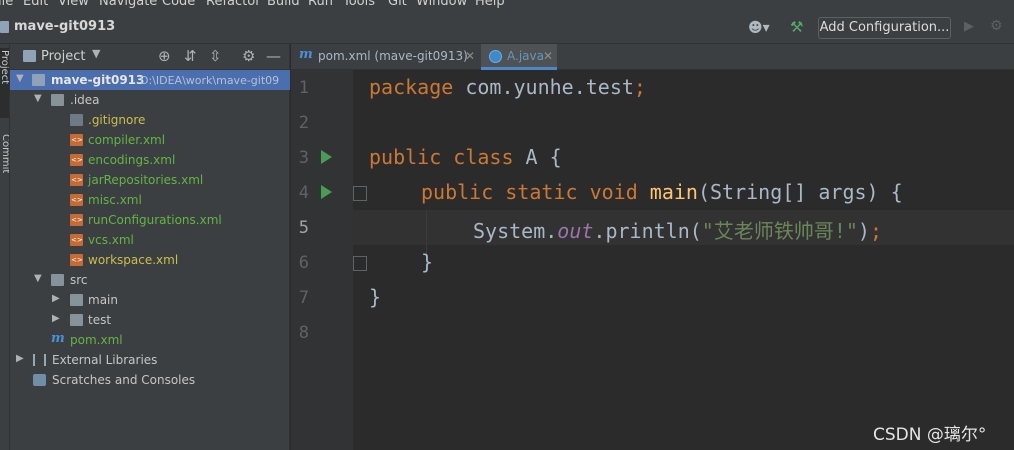 Image resolution: width=1014 pixels, height=450 pixels. I want to click on breadcrumb-project-name: mave-git0913, so click(64, 26).